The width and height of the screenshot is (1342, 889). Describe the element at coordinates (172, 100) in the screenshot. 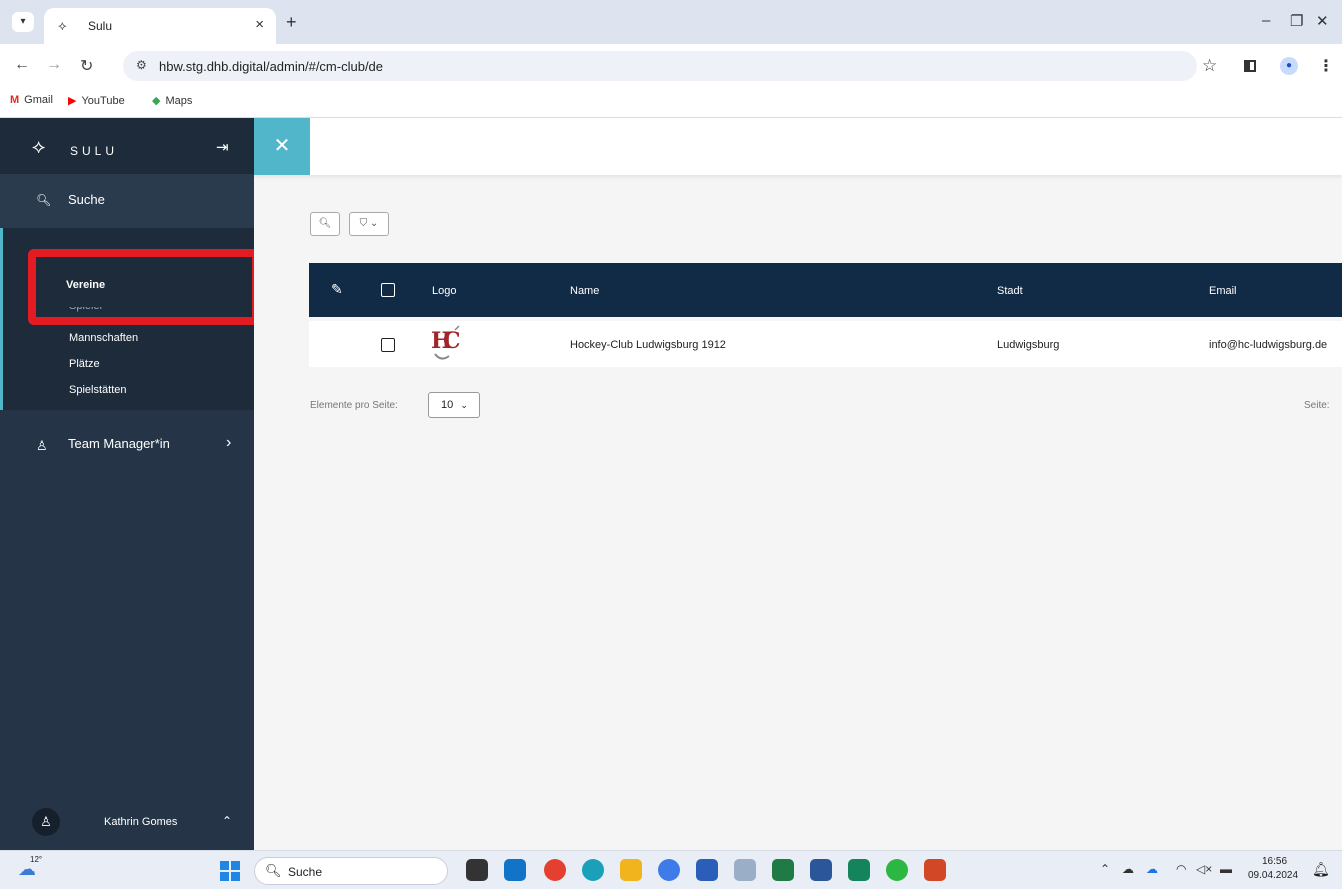

I see `bookmark-maps: ◆ Maps` at that location.